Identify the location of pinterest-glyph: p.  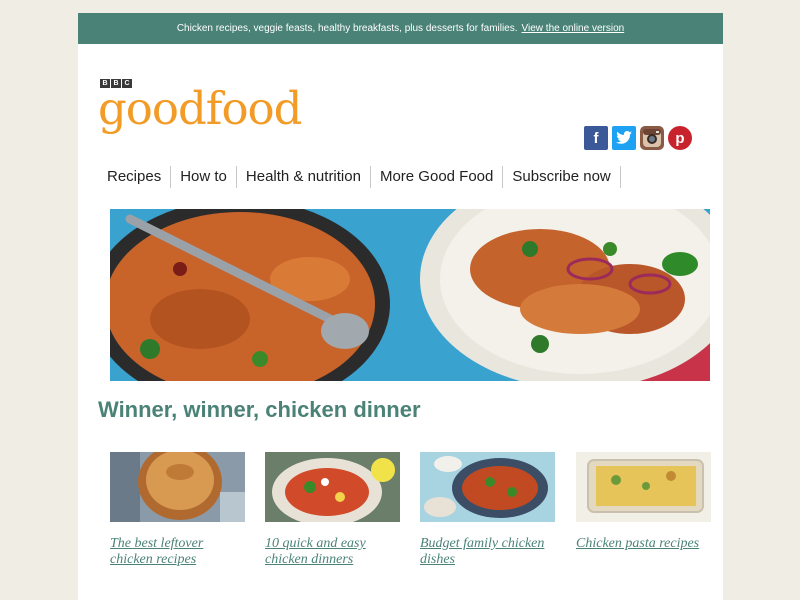
(680, 138).